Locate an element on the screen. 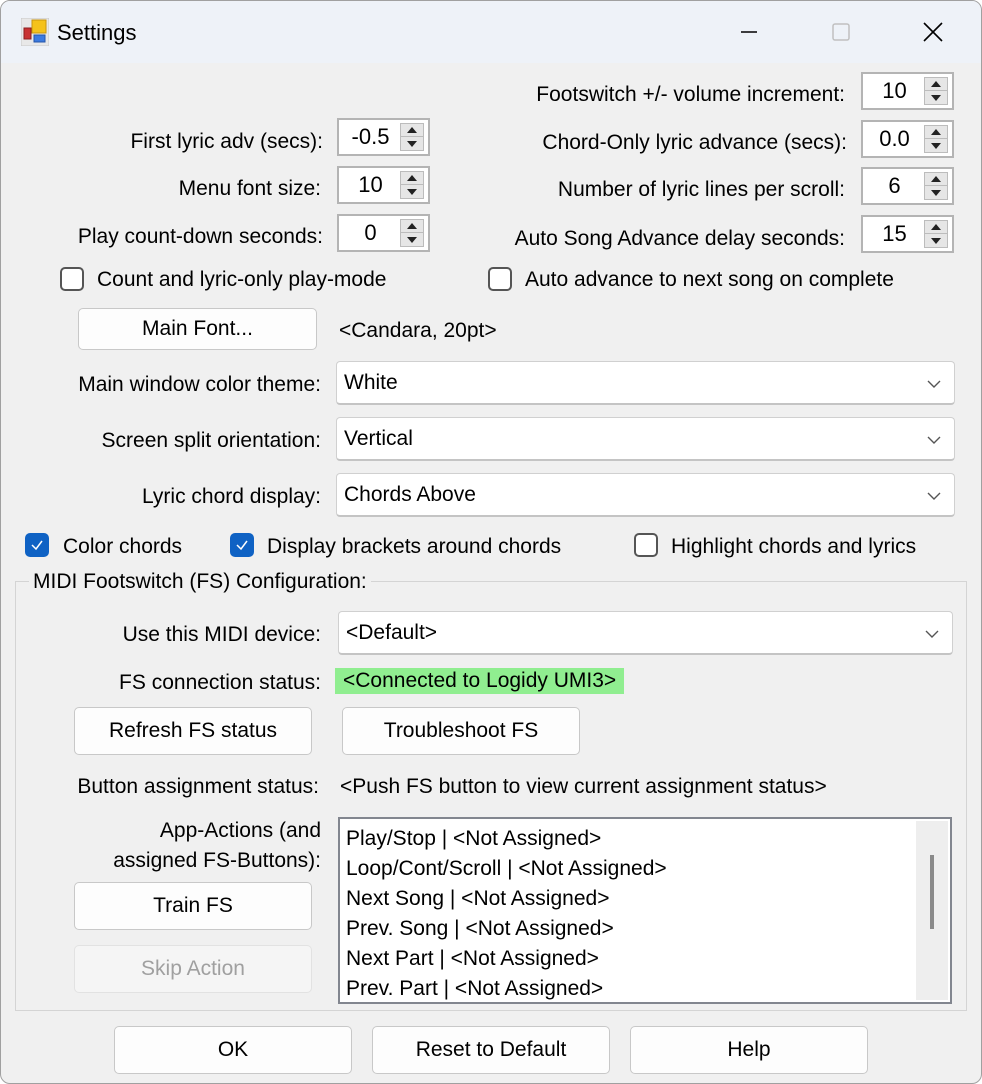  volume-increment-label: Footswitch +/- volume increment: is located at coordinates (690, 94).